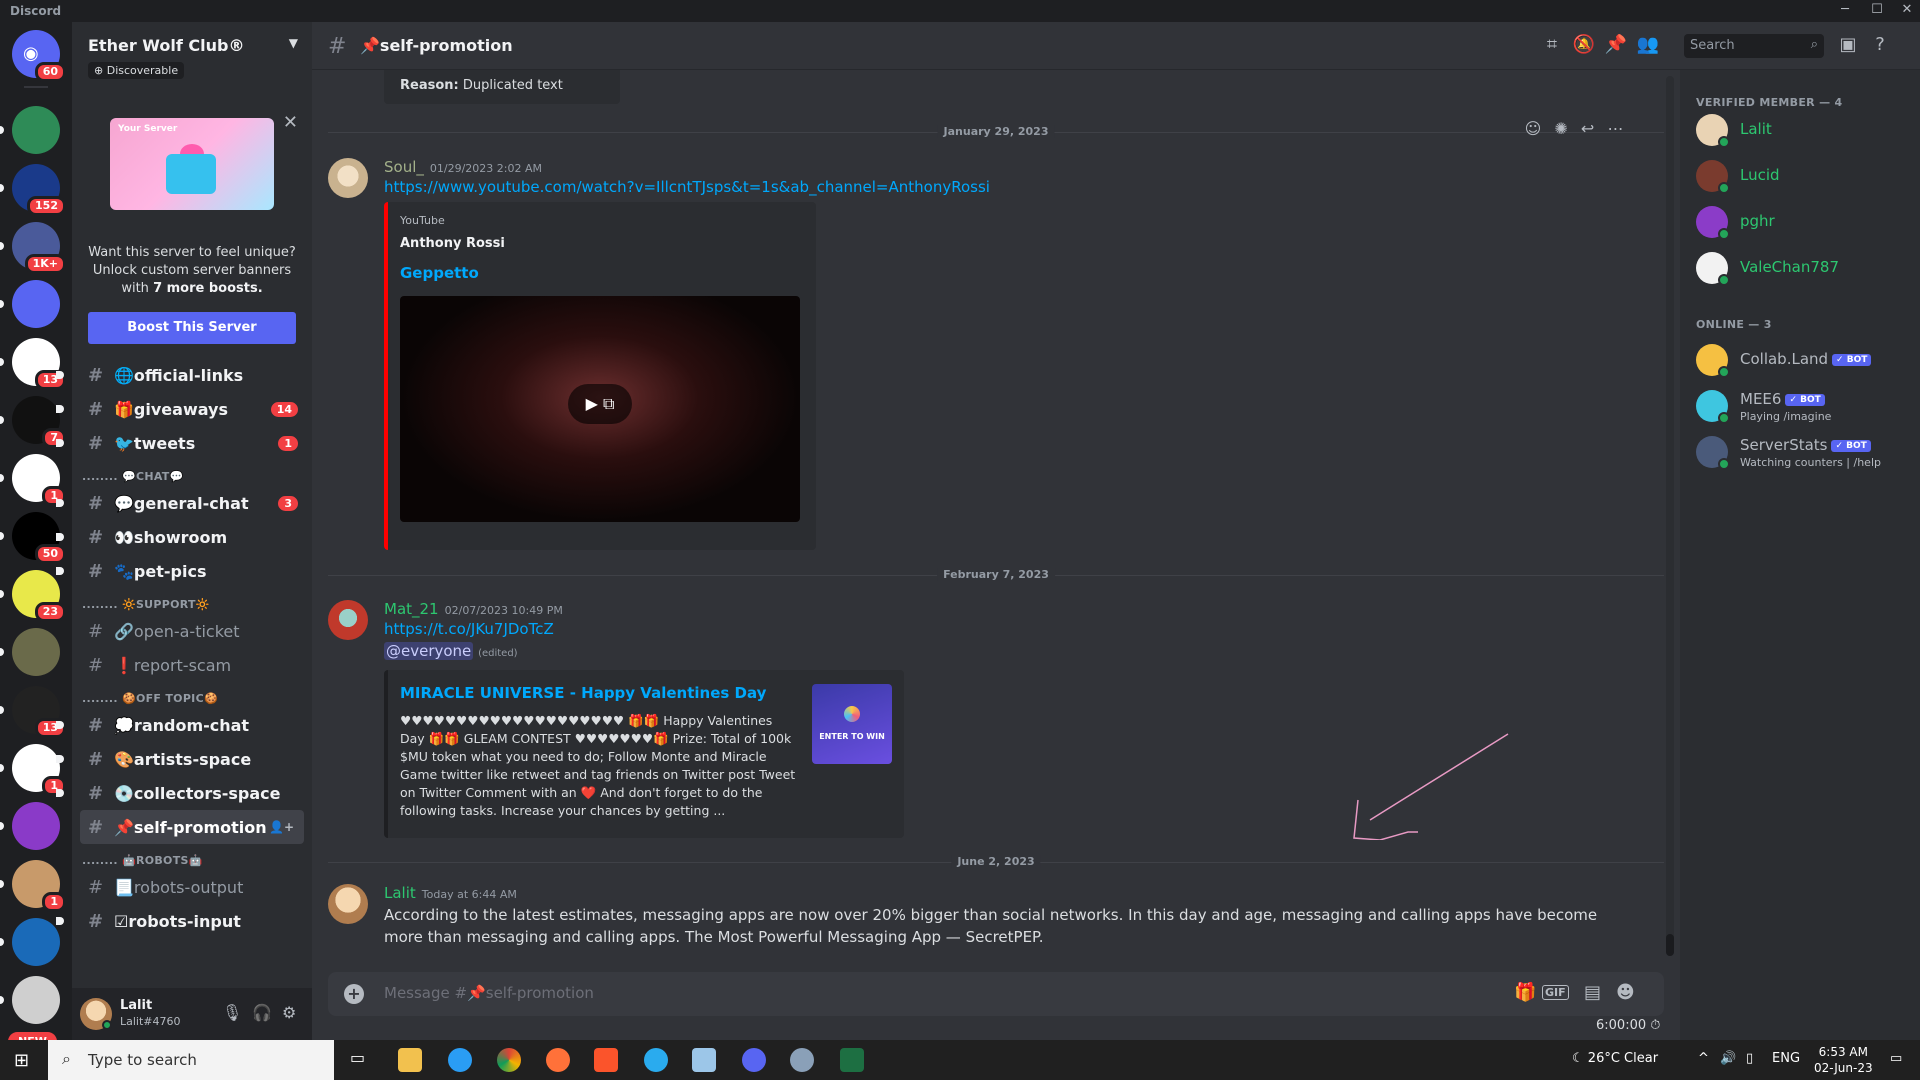 This screenshot has width=1920, height=1080. I want to click on file-explorer-icon, so click(410, 1060).